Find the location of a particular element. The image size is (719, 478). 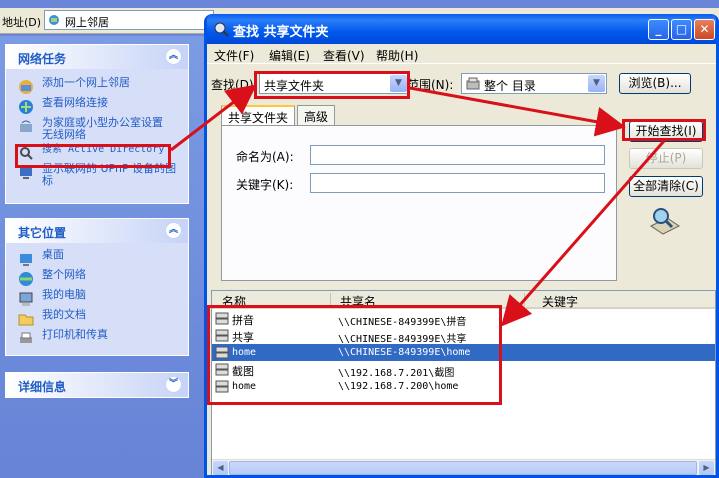

task-add-network-place: 添加一个网上邻居 is located at coordinates (97, 87).